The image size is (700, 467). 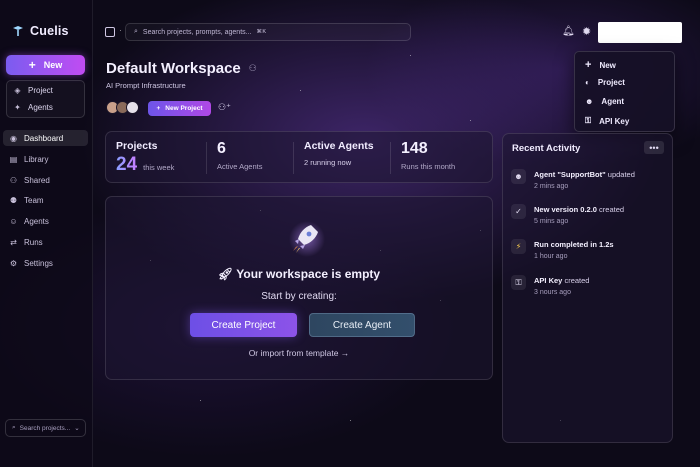 What do you see at coordinates (17, 107) in the screenshot?
I see `sparkles-icon: ✦` at bounding box center [17, 107].